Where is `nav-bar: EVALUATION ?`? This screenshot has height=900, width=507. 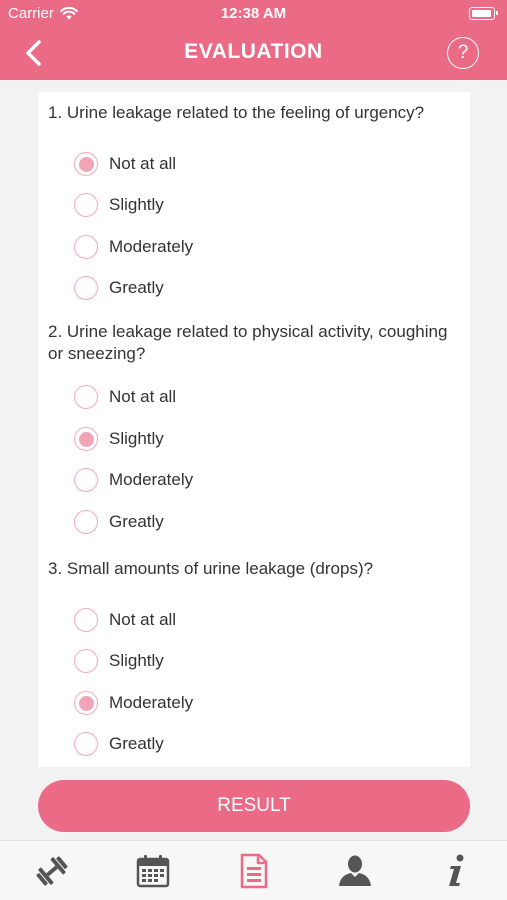
nav-bar: EVALUATION ? is located at coordinates (253, 53).